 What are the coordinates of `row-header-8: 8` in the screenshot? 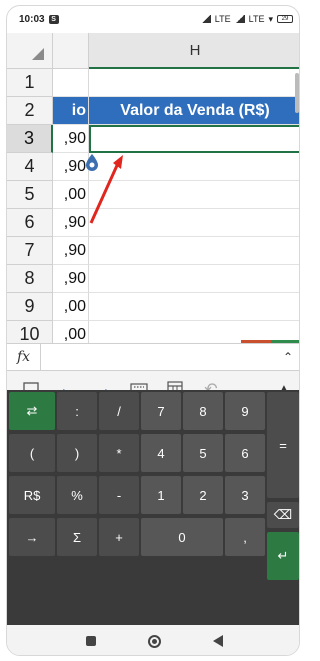 It's located at (30, 279).